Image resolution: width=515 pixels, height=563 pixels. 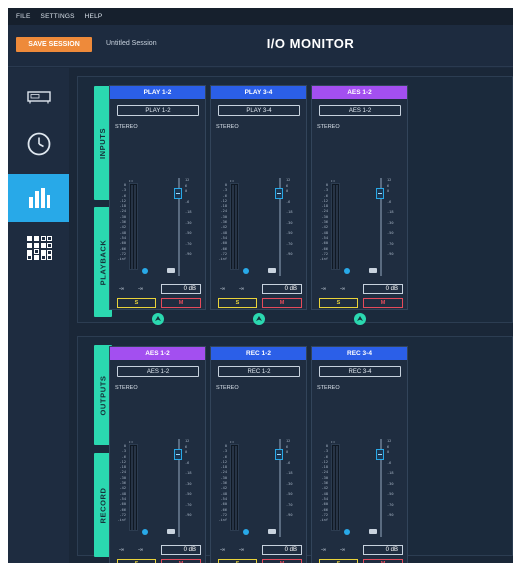 What do you see at coordinates (310, 43) in the screenshot?
I see `page-title: I/O MONITOR` at bounding box center [310, 43].